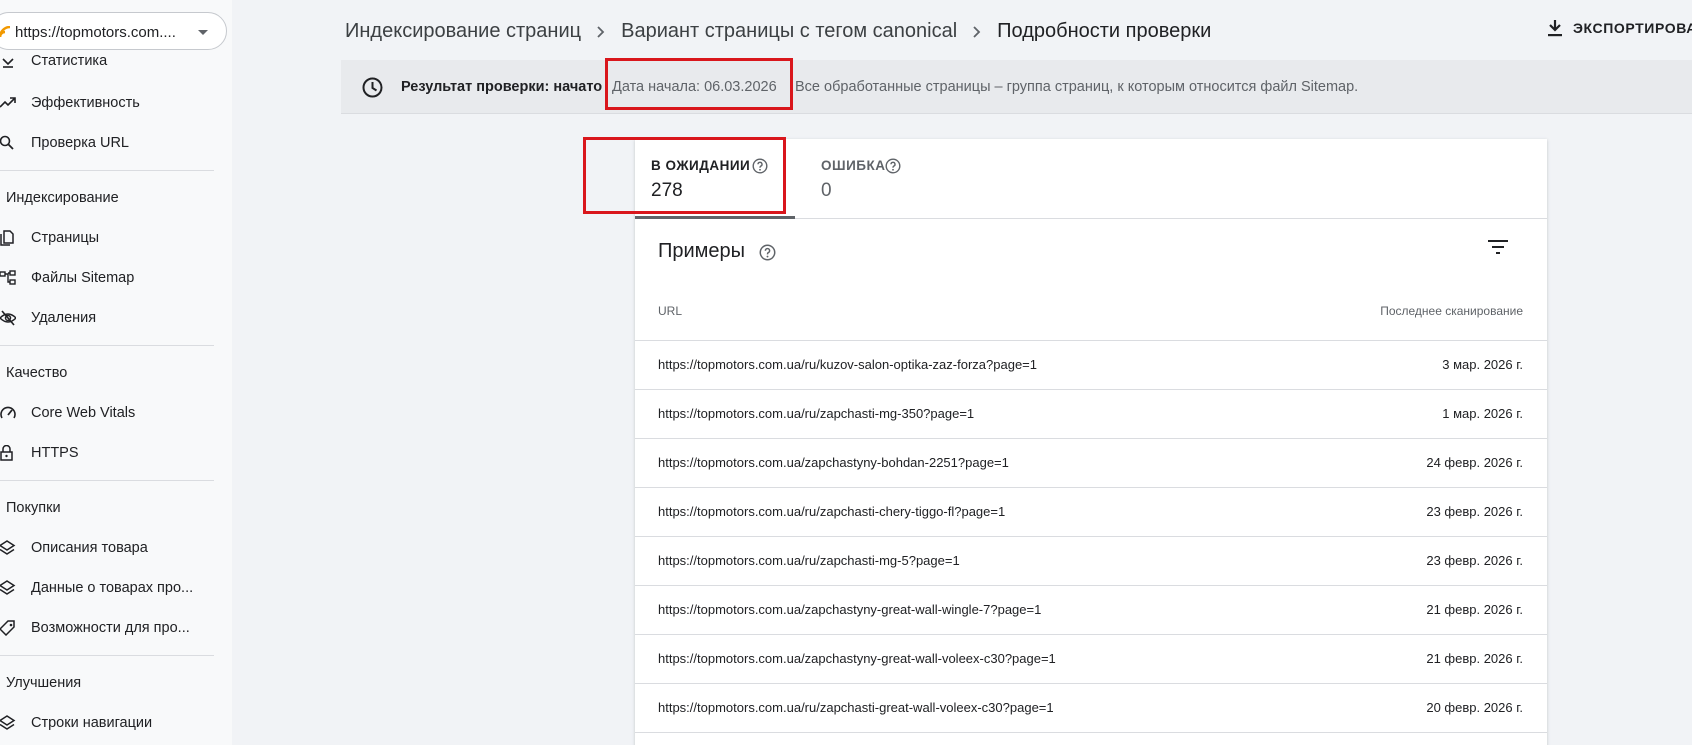 The width and height of the screenshot is (1692, 745). Describe the element at coordinates (1451, 311) in the screenshot. I see `column-header-last-crawl: Последнее сканирование` at that location.